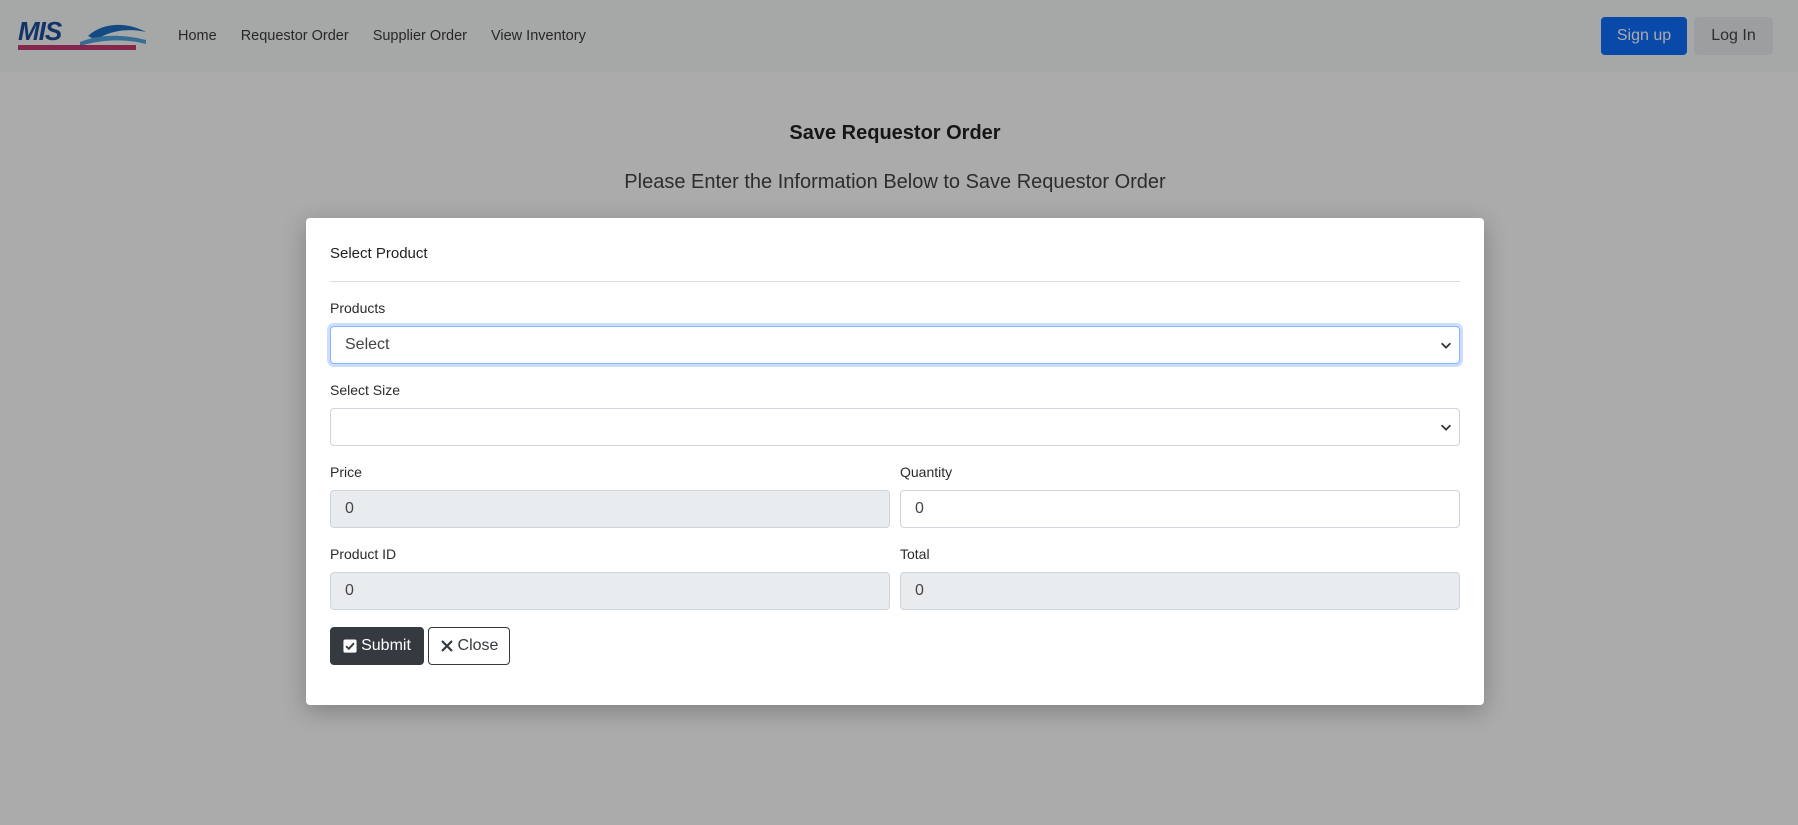 This screenshot has height=825, width=1798. I want to click on products-select-value: Select, so click(367, 344).